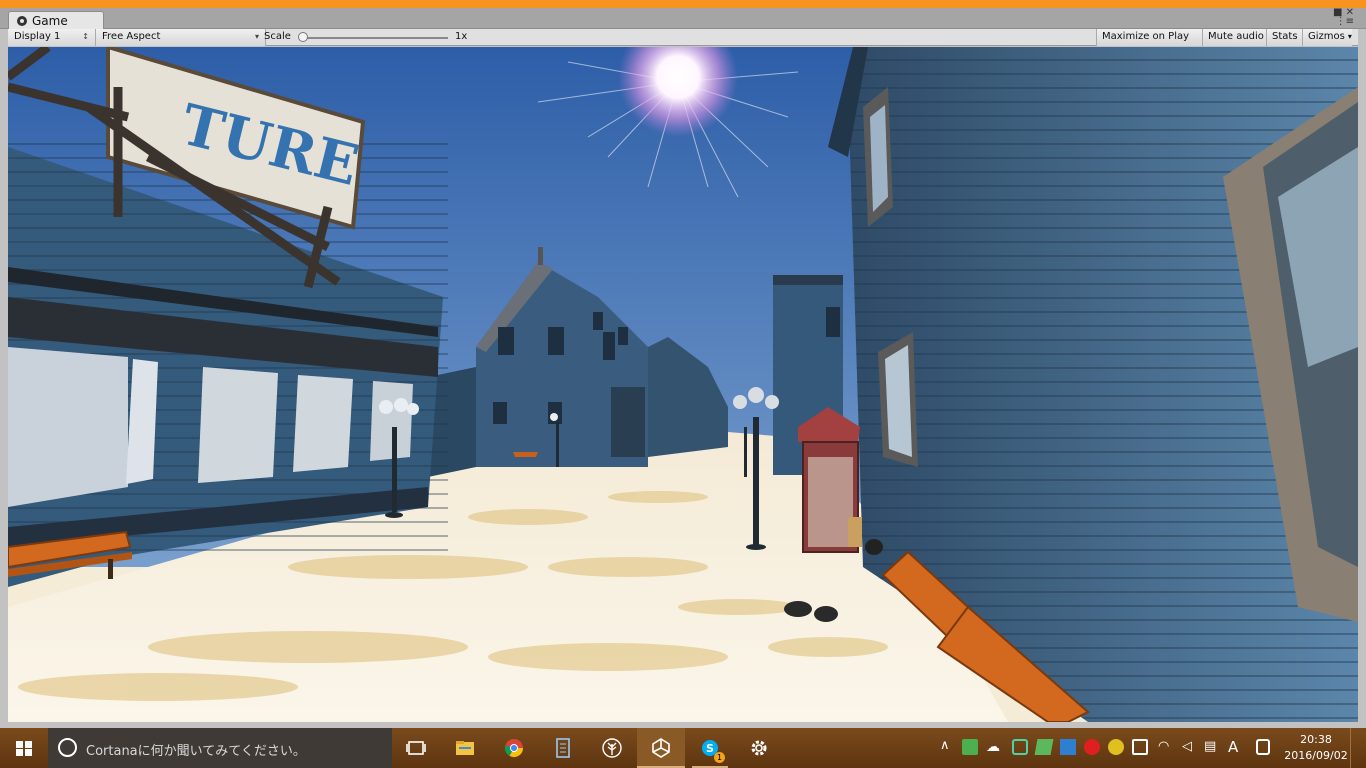 The width and height of the screenshot is (1366, 768). I want to click on display-dropdown: Display 1 ↕, so click(52, 37).